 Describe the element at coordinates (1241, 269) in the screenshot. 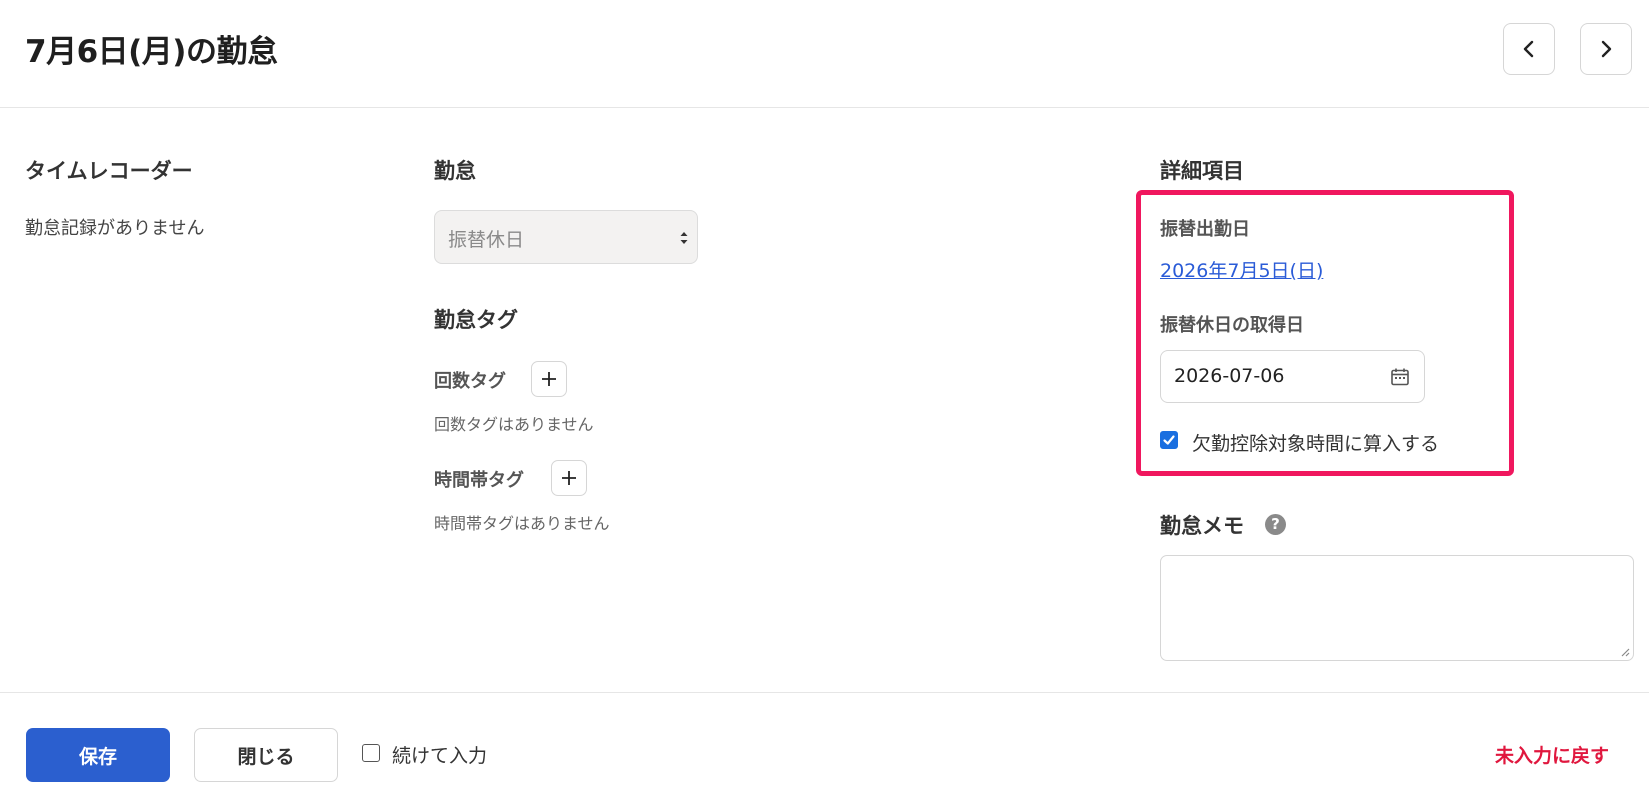

I see `substitute-work-date-link: 2026年7月5日(日)` at that location.